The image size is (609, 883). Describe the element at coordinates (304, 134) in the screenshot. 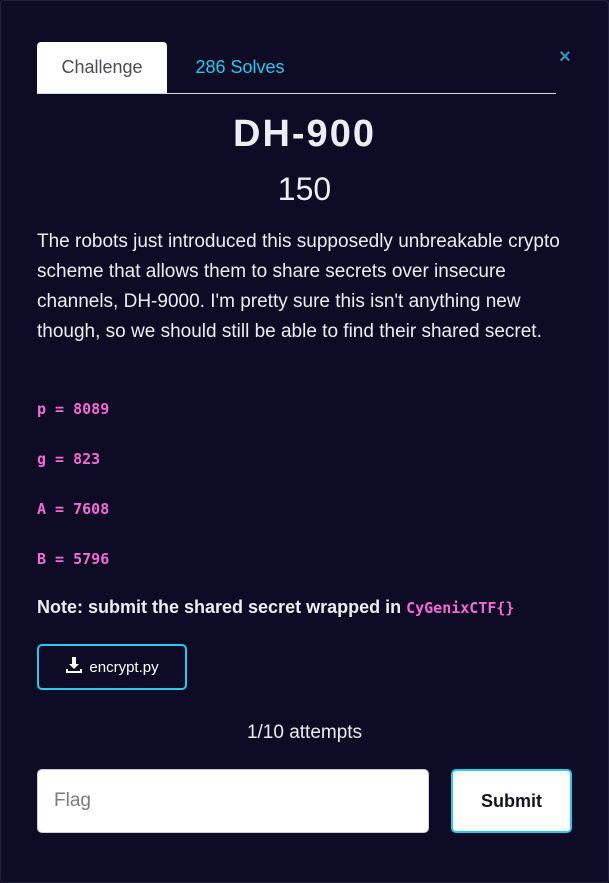

I see `challenge-title: DH-900` at that location.